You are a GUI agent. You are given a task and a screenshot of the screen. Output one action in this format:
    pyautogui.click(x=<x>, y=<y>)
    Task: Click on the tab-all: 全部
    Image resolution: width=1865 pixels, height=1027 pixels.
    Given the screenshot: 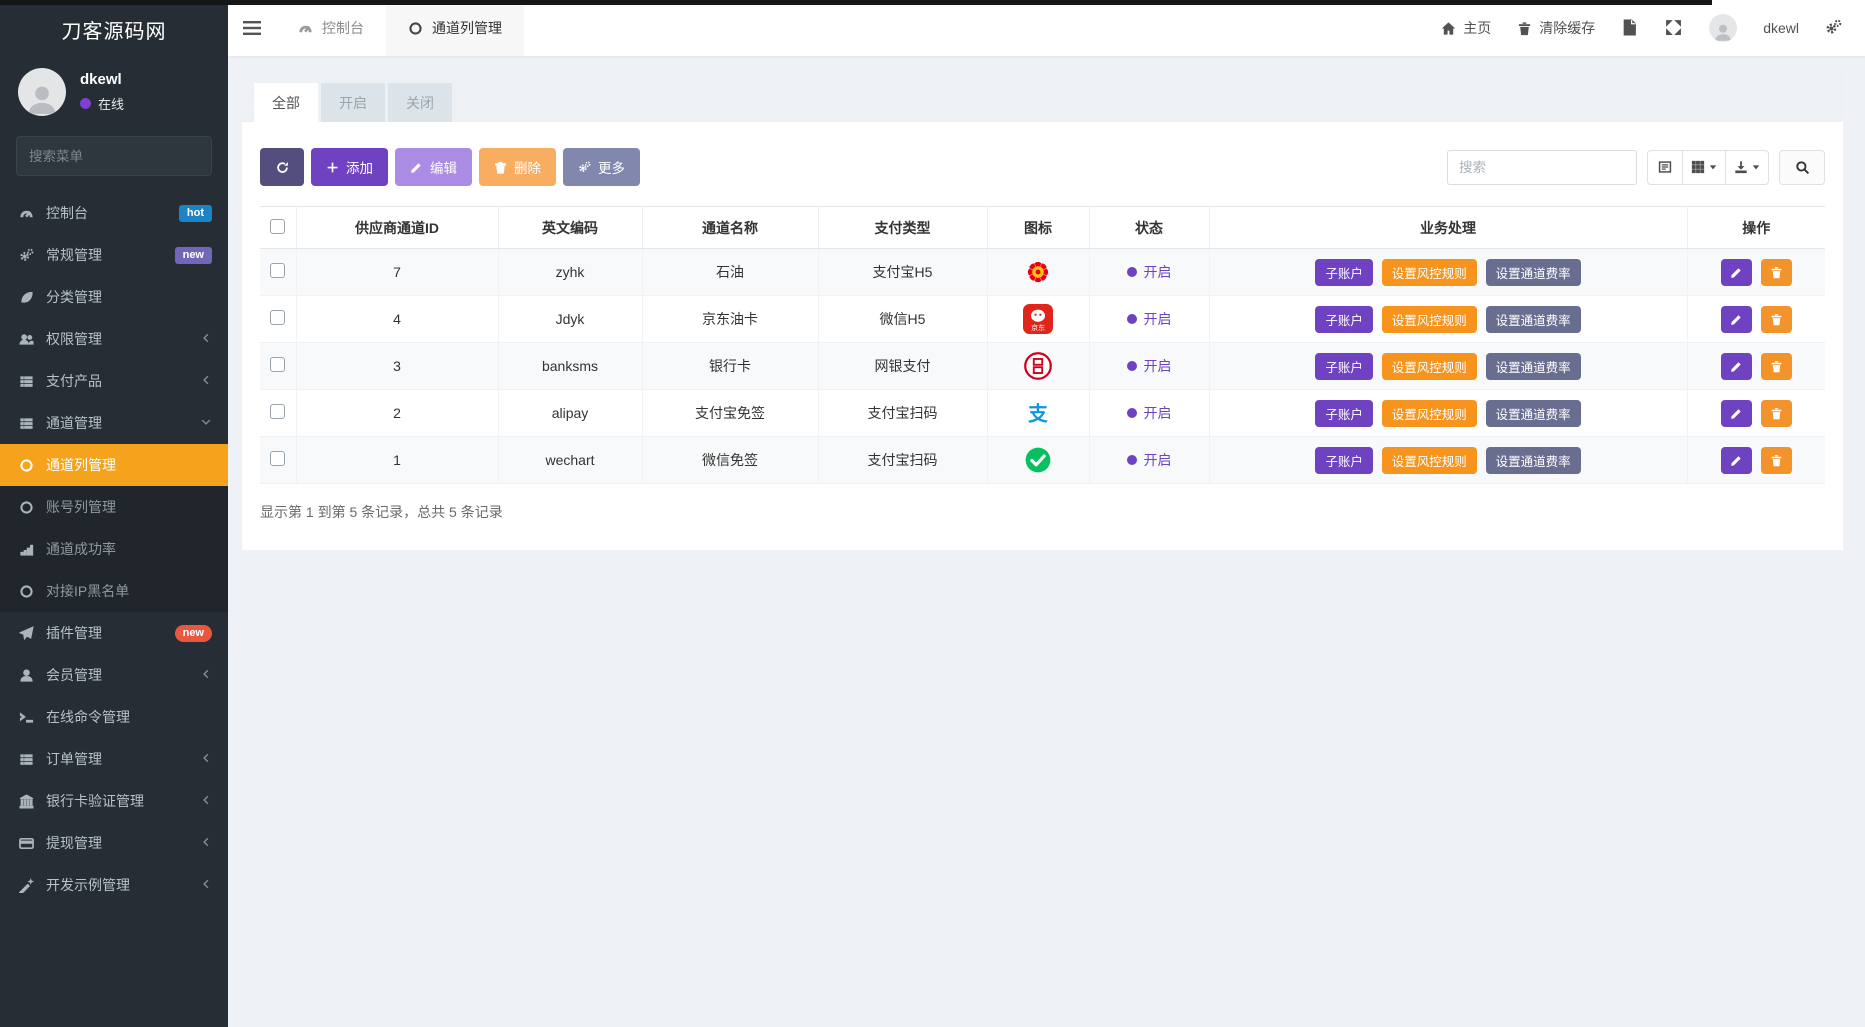 What is the action you would take?
    pyautogui.click(x=286, y=102)
    